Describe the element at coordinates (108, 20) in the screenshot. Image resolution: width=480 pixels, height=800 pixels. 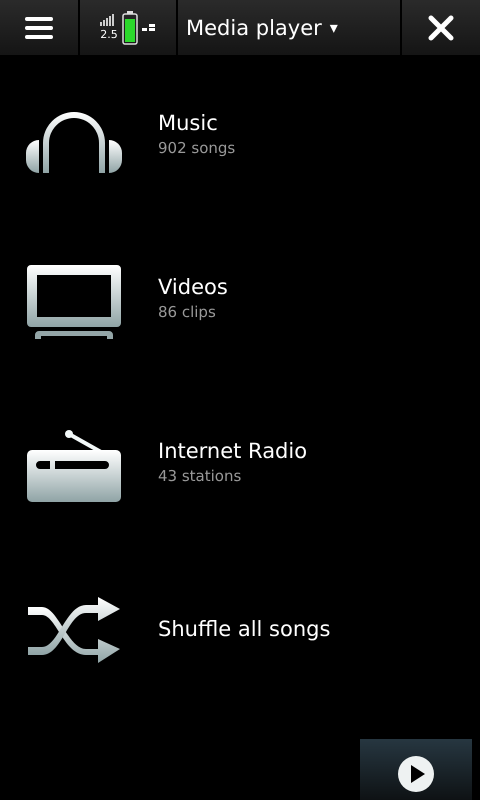
I see `signal-icon` at that location.